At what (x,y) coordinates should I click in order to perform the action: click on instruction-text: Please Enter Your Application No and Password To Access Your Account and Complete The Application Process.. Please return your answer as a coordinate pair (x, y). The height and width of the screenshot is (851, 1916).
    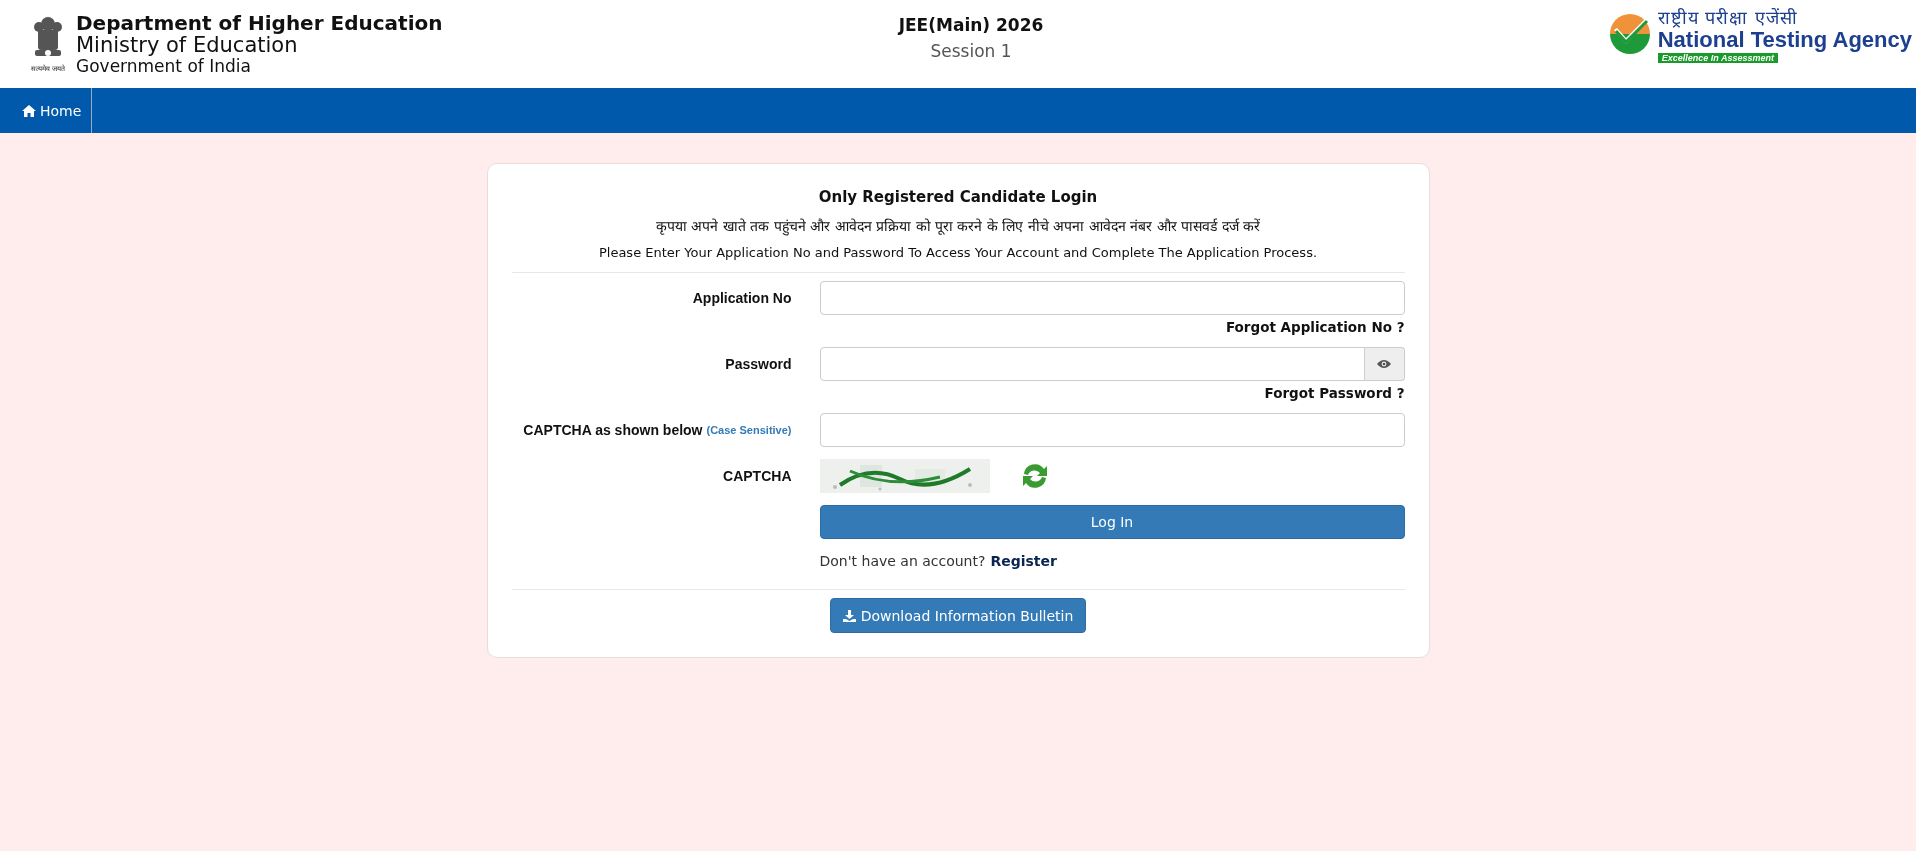
    Looking at the image, I should click on (958, 252).